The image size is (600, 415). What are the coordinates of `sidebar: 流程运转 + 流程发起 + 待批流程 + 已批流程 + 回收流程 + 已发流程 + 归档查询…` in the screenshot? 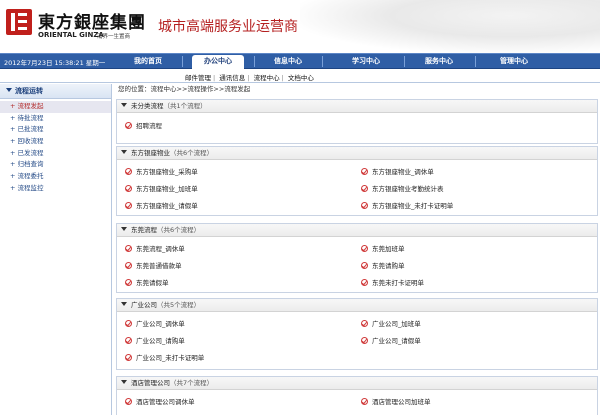 It's located at (56, 249).